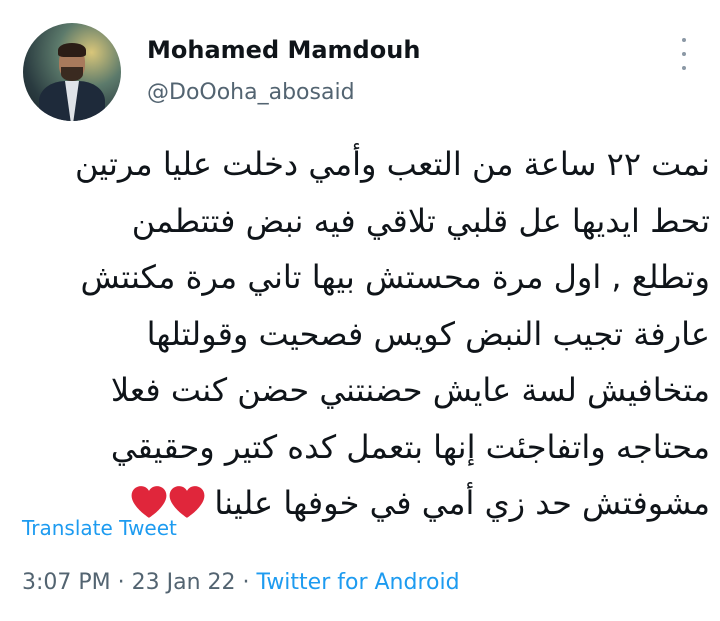 The width and height of the screenshot is (720, 621). I want to click on avatar, so click(72, 72).